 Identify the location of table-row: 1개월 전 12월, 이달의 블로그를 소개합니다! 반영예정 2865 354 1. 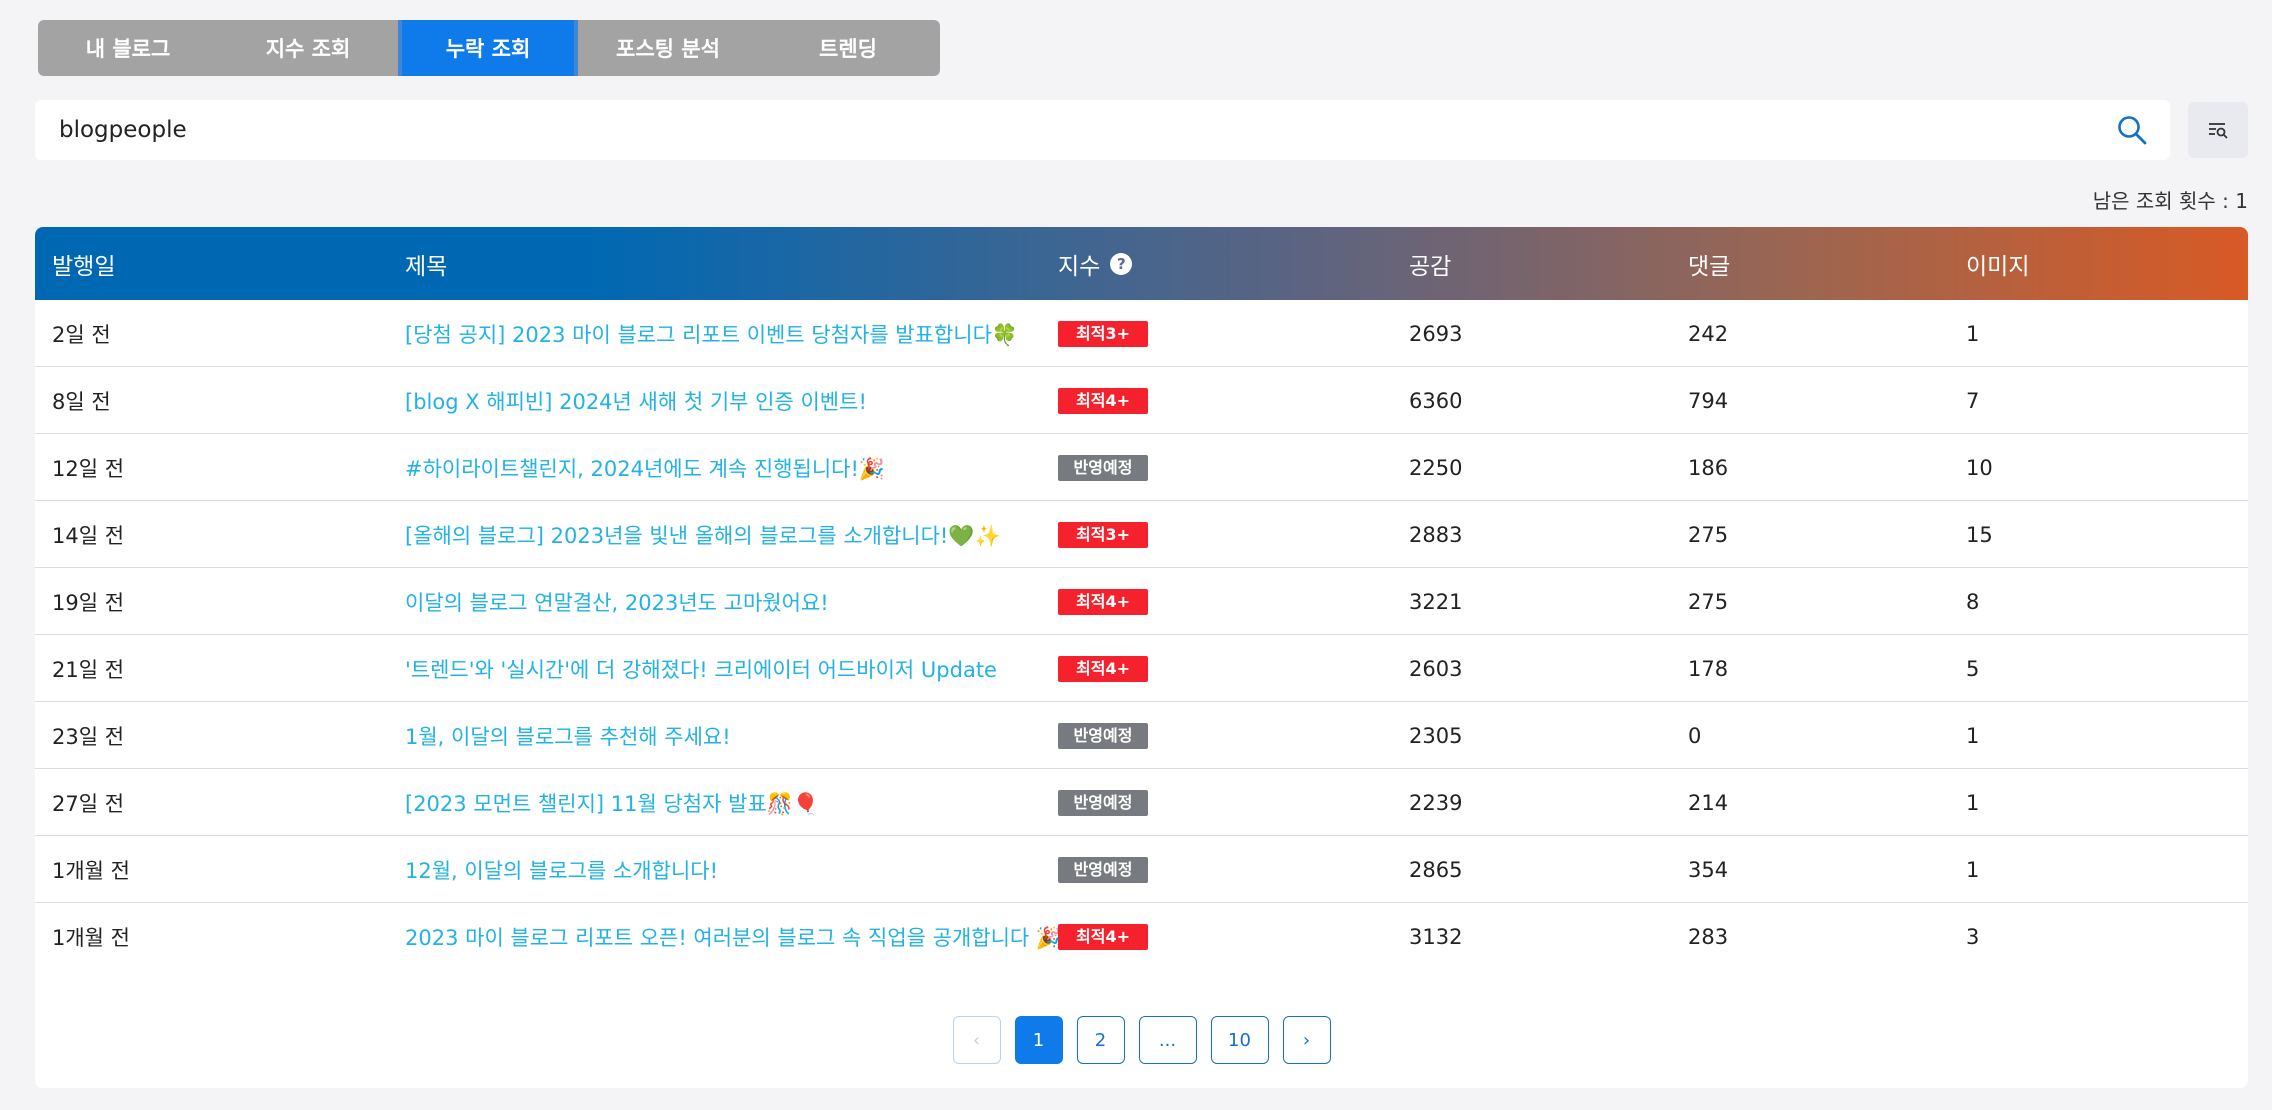
(1141, 869).